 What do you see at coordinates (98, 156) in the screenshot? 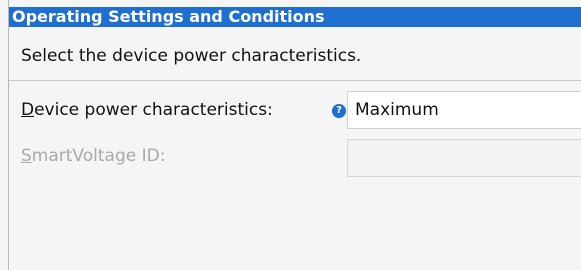
I see `smartvoltage-id-label-text: martVoltage ID:` at bounding box center [98, 156].